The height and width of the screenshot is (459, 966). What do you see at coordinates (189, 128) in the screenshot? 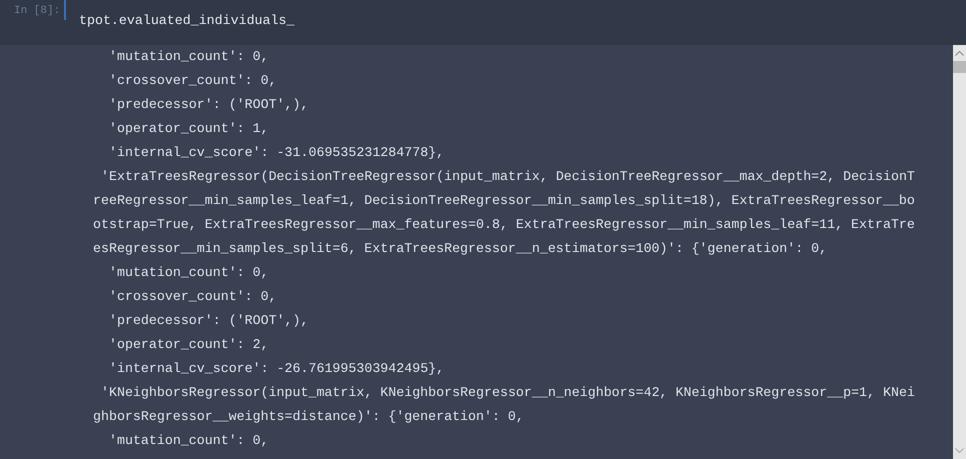
I see `output-line: 'operator_count': 1,` at bounding box center [189, 128].